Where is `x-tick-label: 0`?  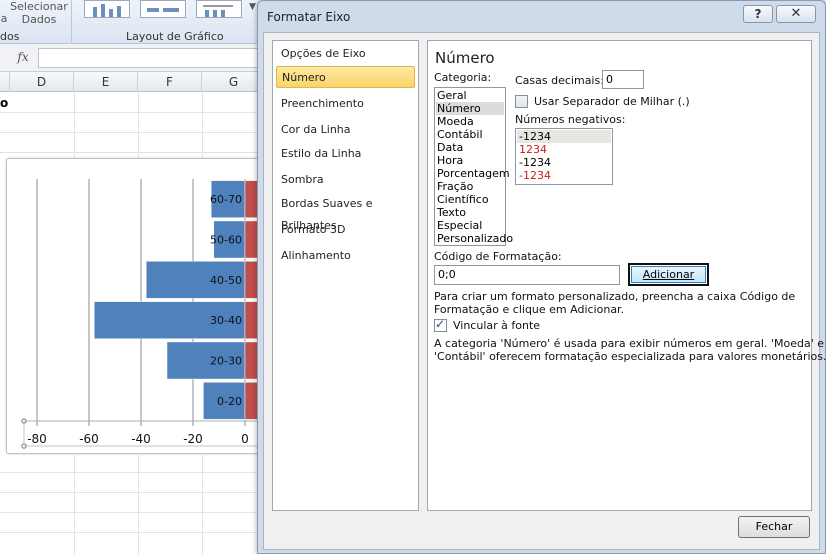 x-tick-label: 0 is located at coordinates (245, 439).